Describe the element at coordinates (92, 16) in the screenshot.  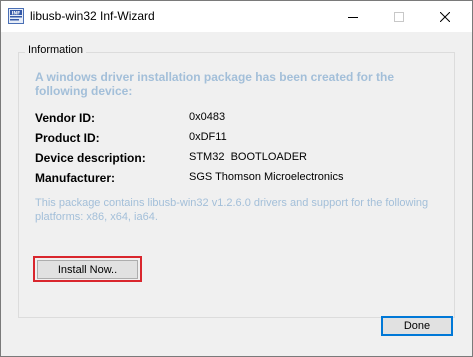
I see `window-title: libusb-win32 Inf-Wizard` at that location.